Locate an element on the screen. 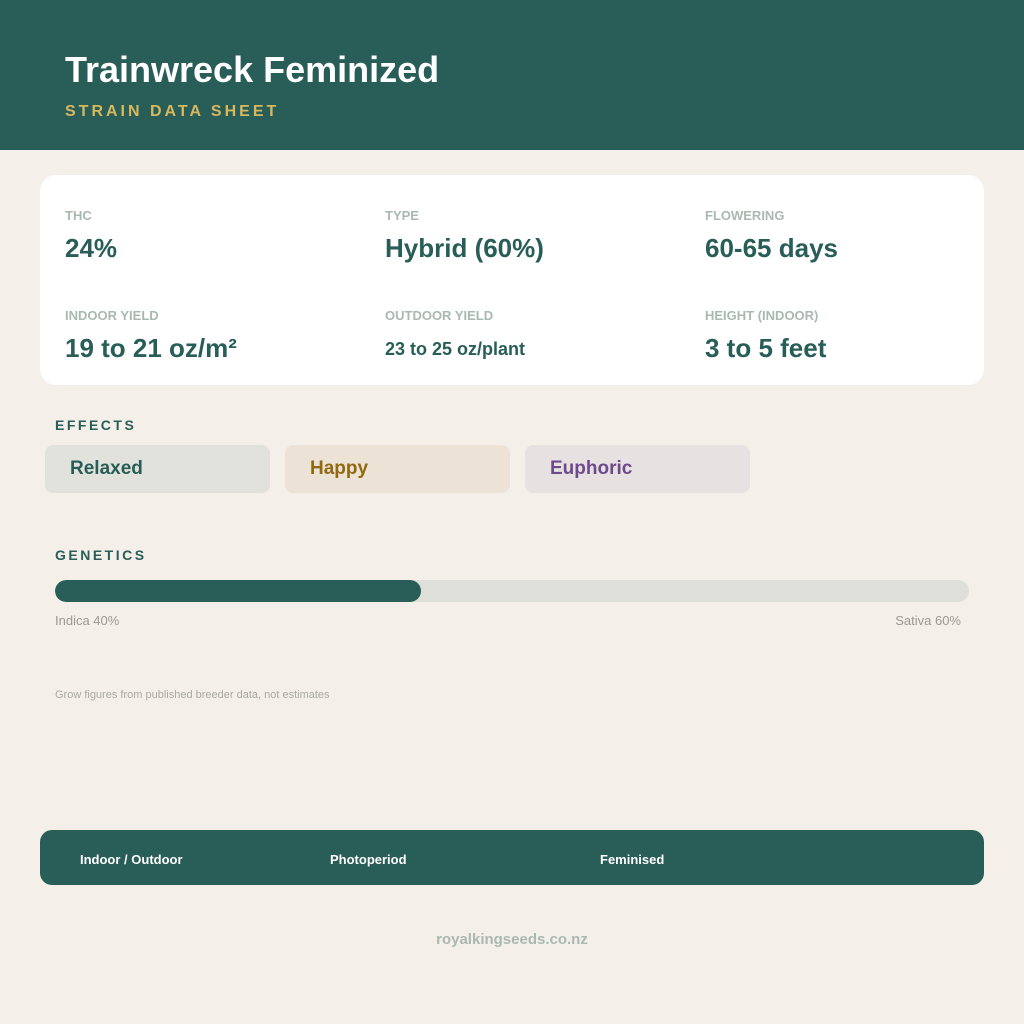 This screenshot has height=1024, width=1024. genetics-heading: GENETICS is located at coordinates (101, 555).